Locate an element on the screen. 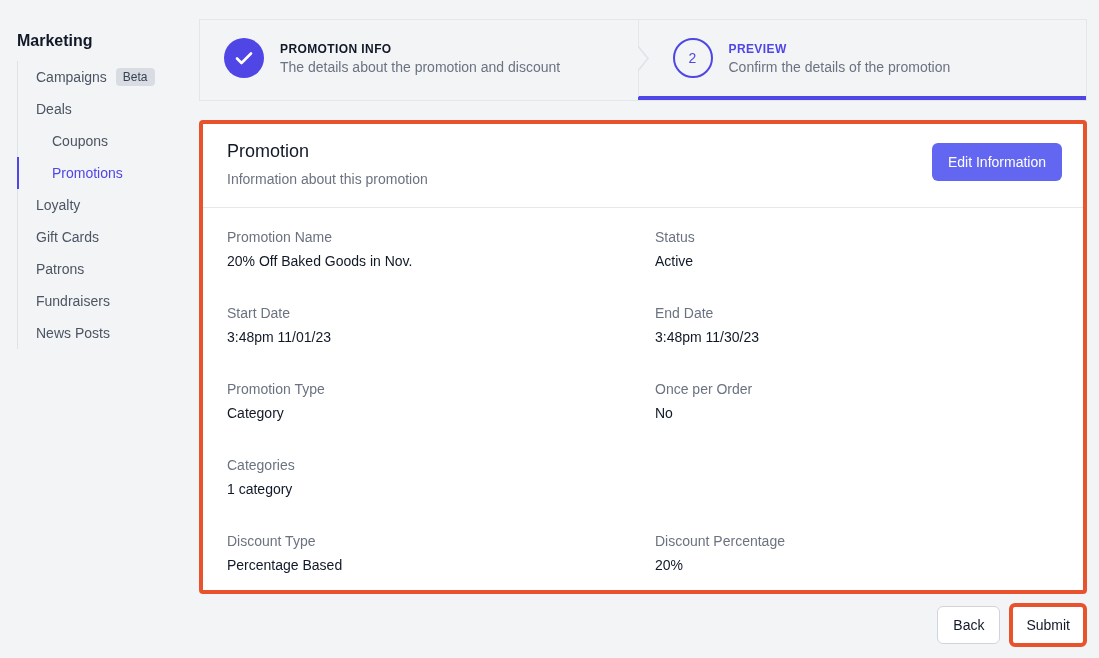 Image resolution: width=1099 pixels, height=658 pixels. field-value: No is located at coordinates (664, 413).